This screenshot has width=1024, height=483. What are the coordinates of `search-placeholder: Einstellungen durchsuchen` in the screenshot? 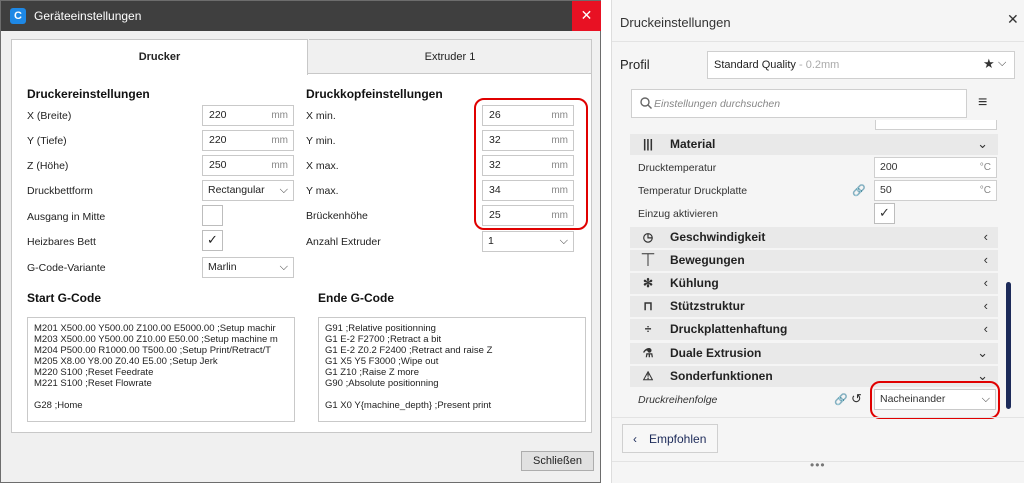 It's located at (717, 104).